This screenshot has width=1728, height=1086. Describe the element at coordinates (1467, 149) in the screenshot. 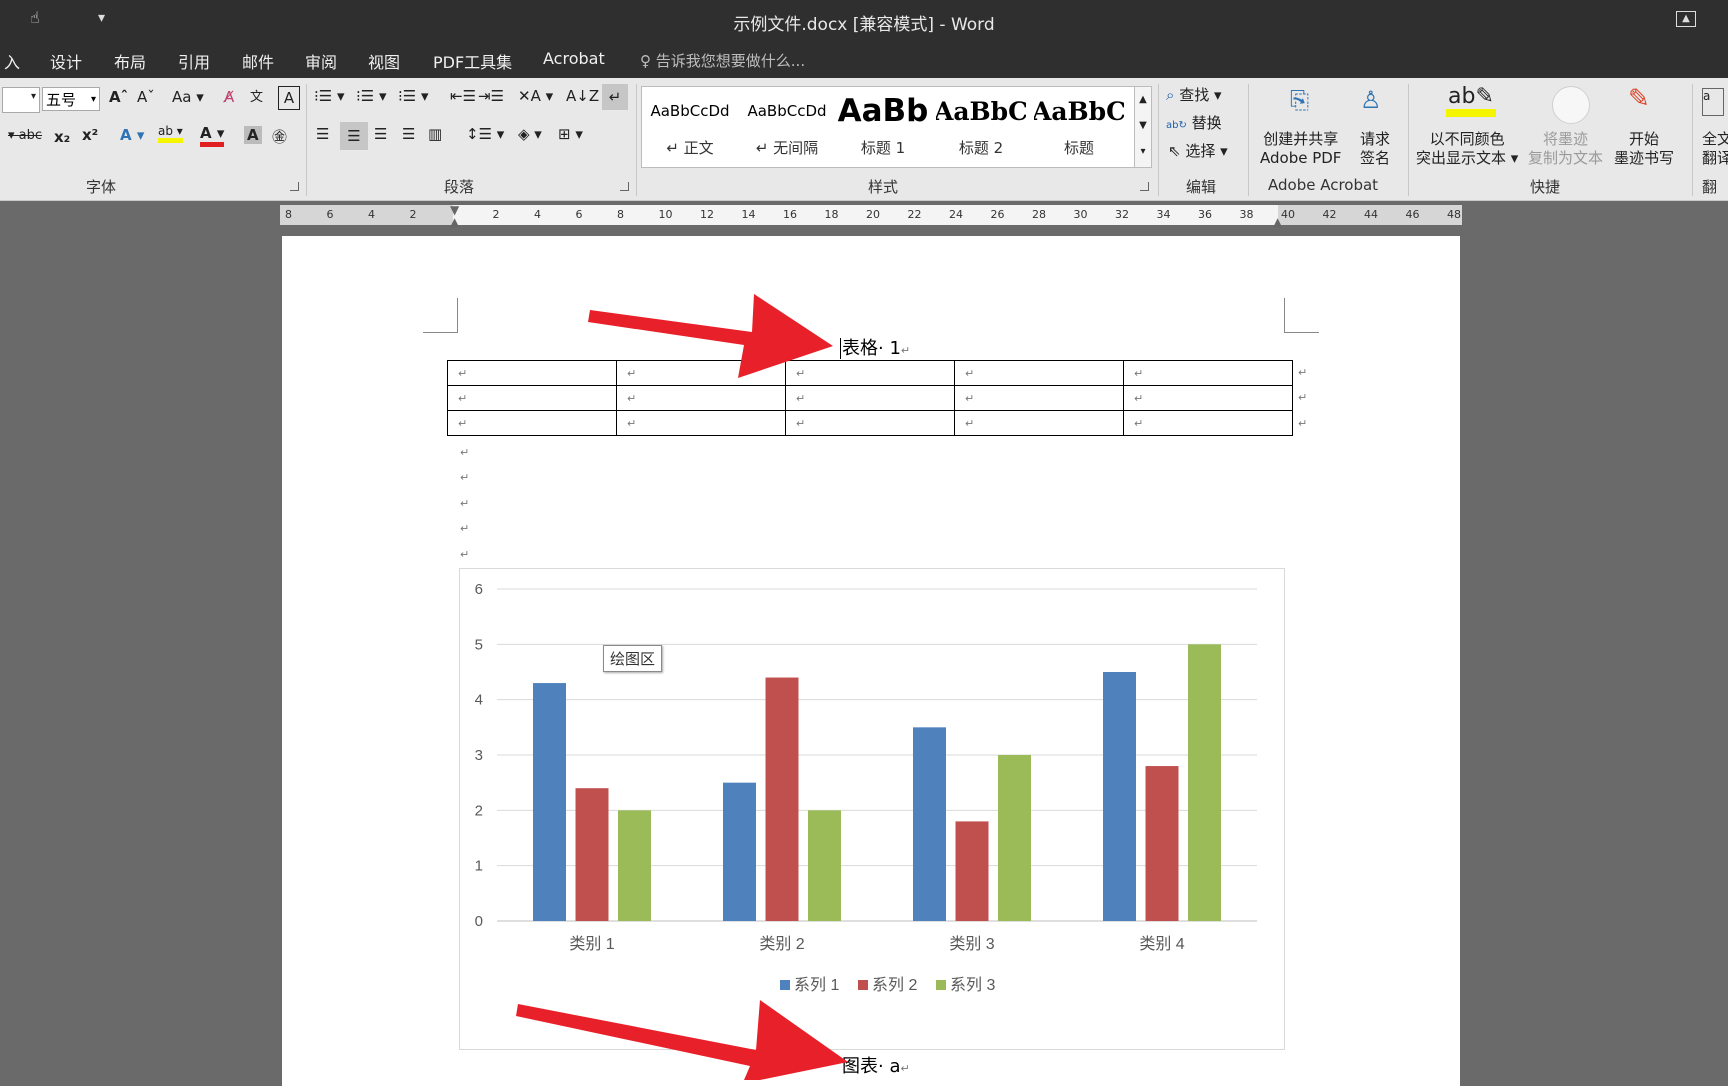

I see `highlight-different-color-button: 以不同颜色 突出显示文本 ▾` at that location.